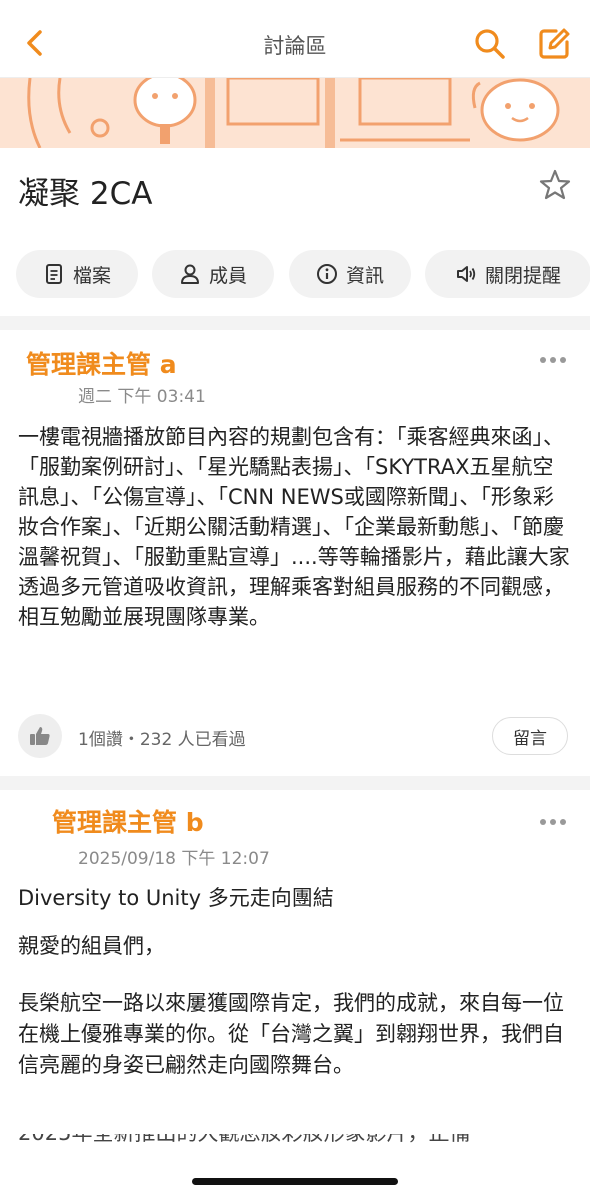 The image size is (590, 1201). I want to click on group-cover-banner, so click(295, 113).